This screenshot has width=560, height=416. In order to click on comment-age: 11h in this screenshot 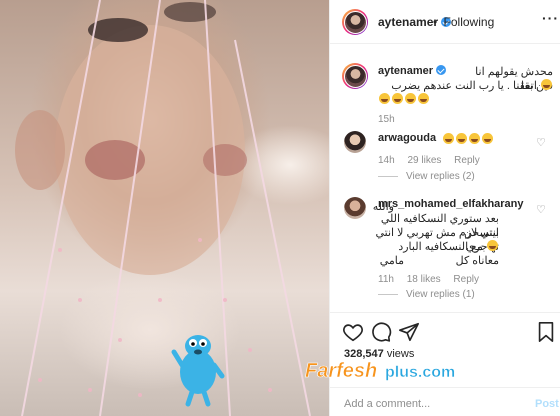, I will do `click(386, 279)`.